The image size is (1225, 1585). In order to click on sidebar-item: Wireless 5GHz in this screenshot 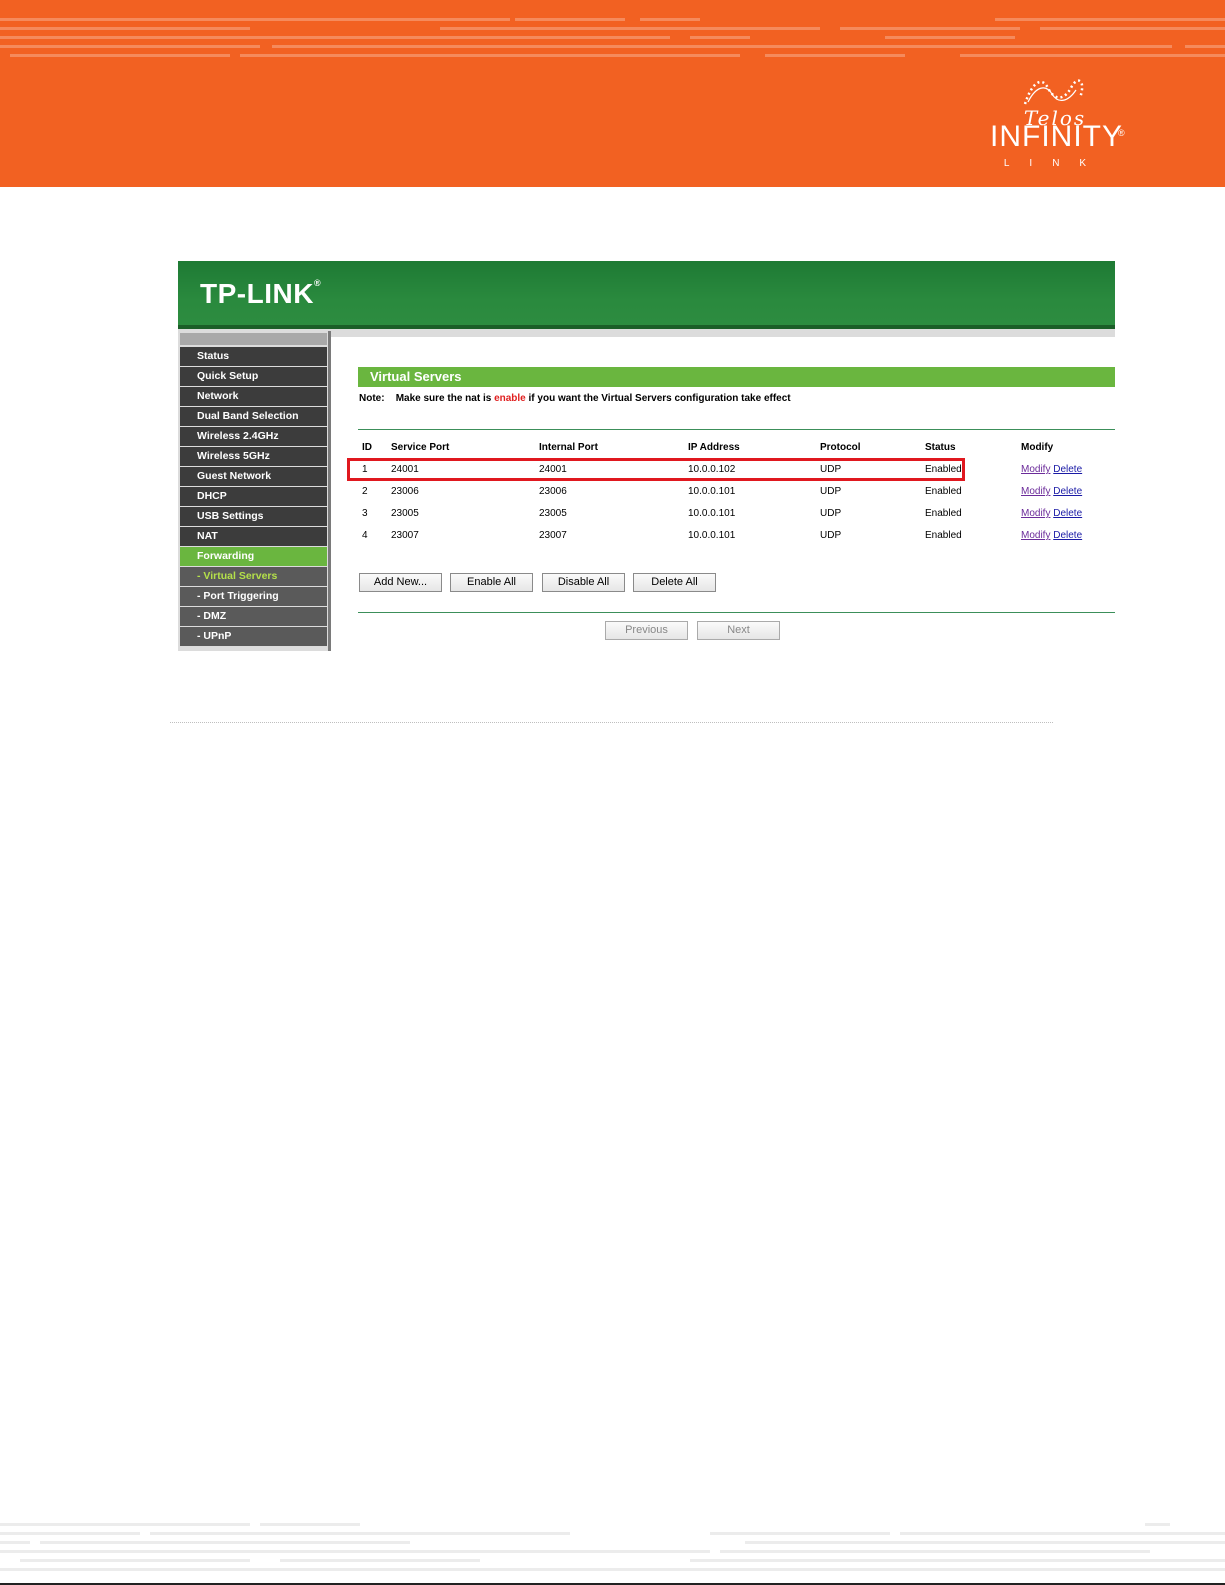, I will do `click(253, 456)`.